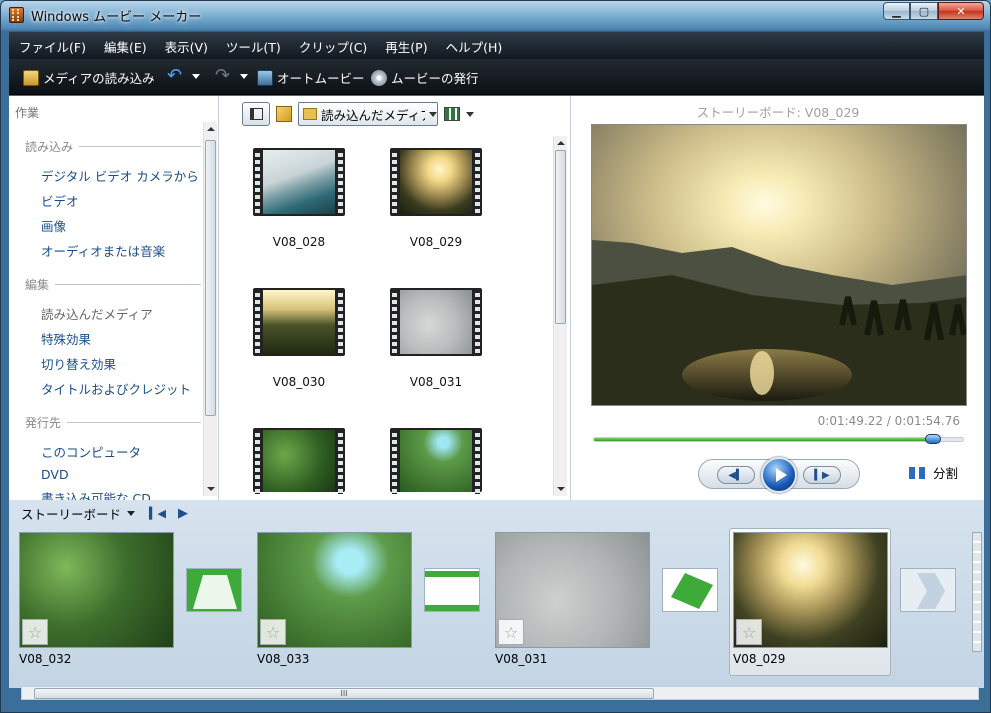 The image size is (991, 713). What do you see at coordinates (810, 590) in the screenshot?
I see `storyboard-clip-selected: ☆` at bounding box center [810, 590].